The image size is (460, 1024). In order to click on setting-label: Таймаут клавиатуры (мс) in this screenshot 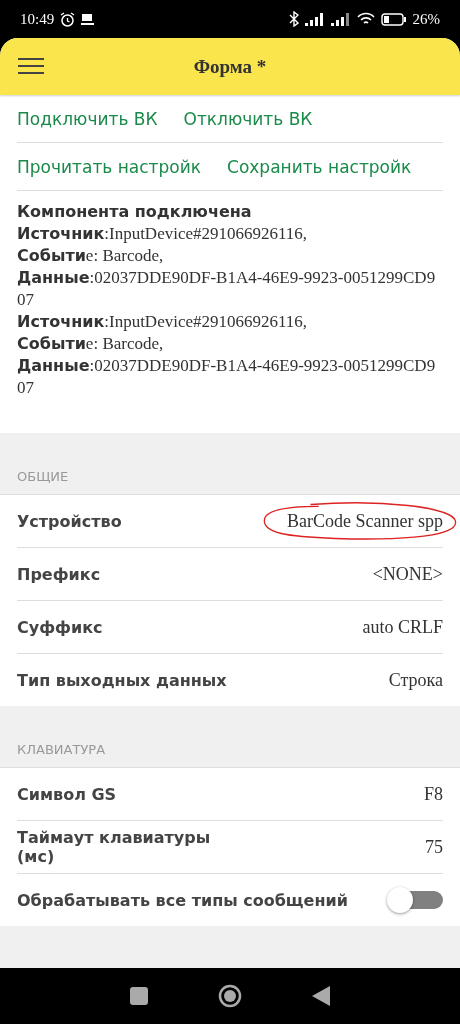, I will do `click(114, 847)`.